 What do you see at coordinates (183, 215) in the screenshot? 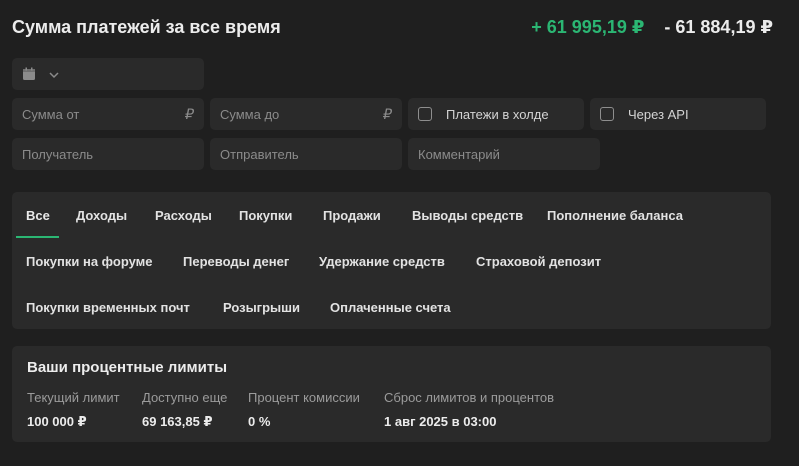
I see `tab-expenses: Расходы` at bounding box center [183, 215].